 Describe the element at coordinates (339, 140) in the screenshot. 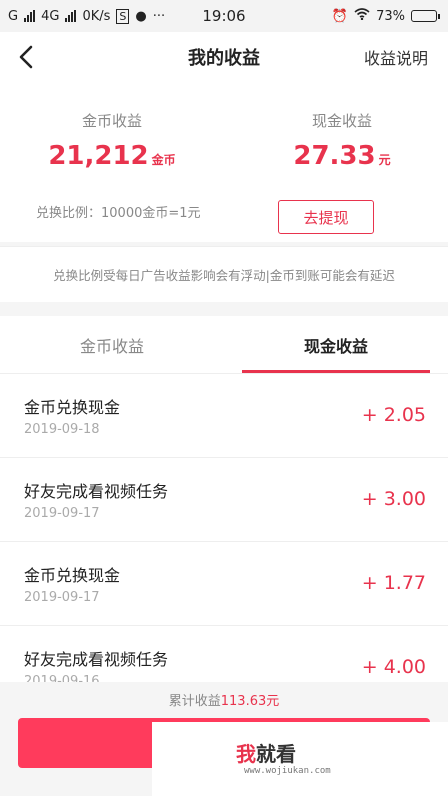

I see `cash-earnings: 现金收益 27.33 元` at that location.